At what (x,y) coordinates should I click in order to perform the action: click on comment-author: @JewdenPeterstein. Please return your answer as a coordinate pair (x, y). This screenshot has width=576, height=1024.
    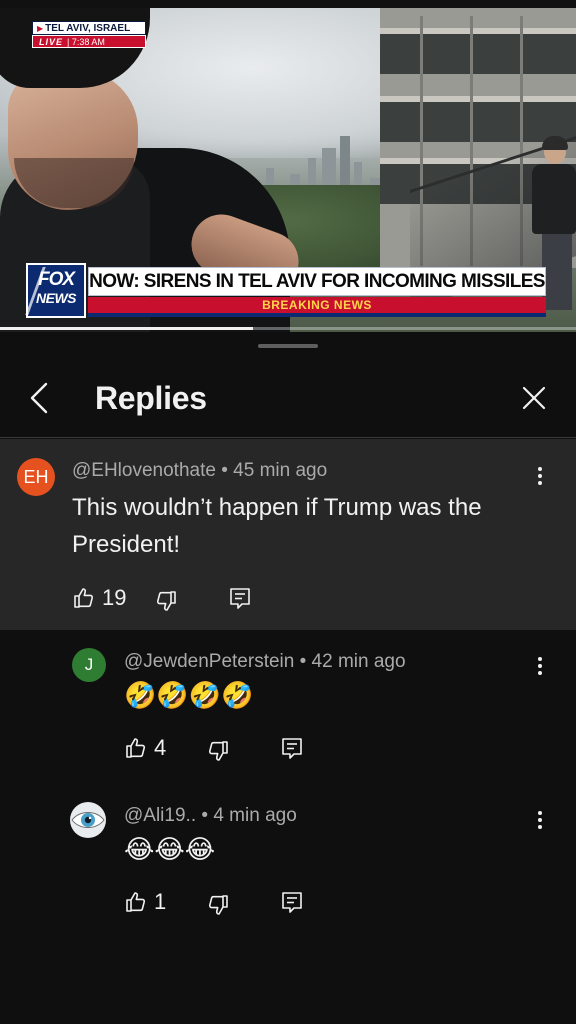
    Looking at the image, I should click on (209, 661).